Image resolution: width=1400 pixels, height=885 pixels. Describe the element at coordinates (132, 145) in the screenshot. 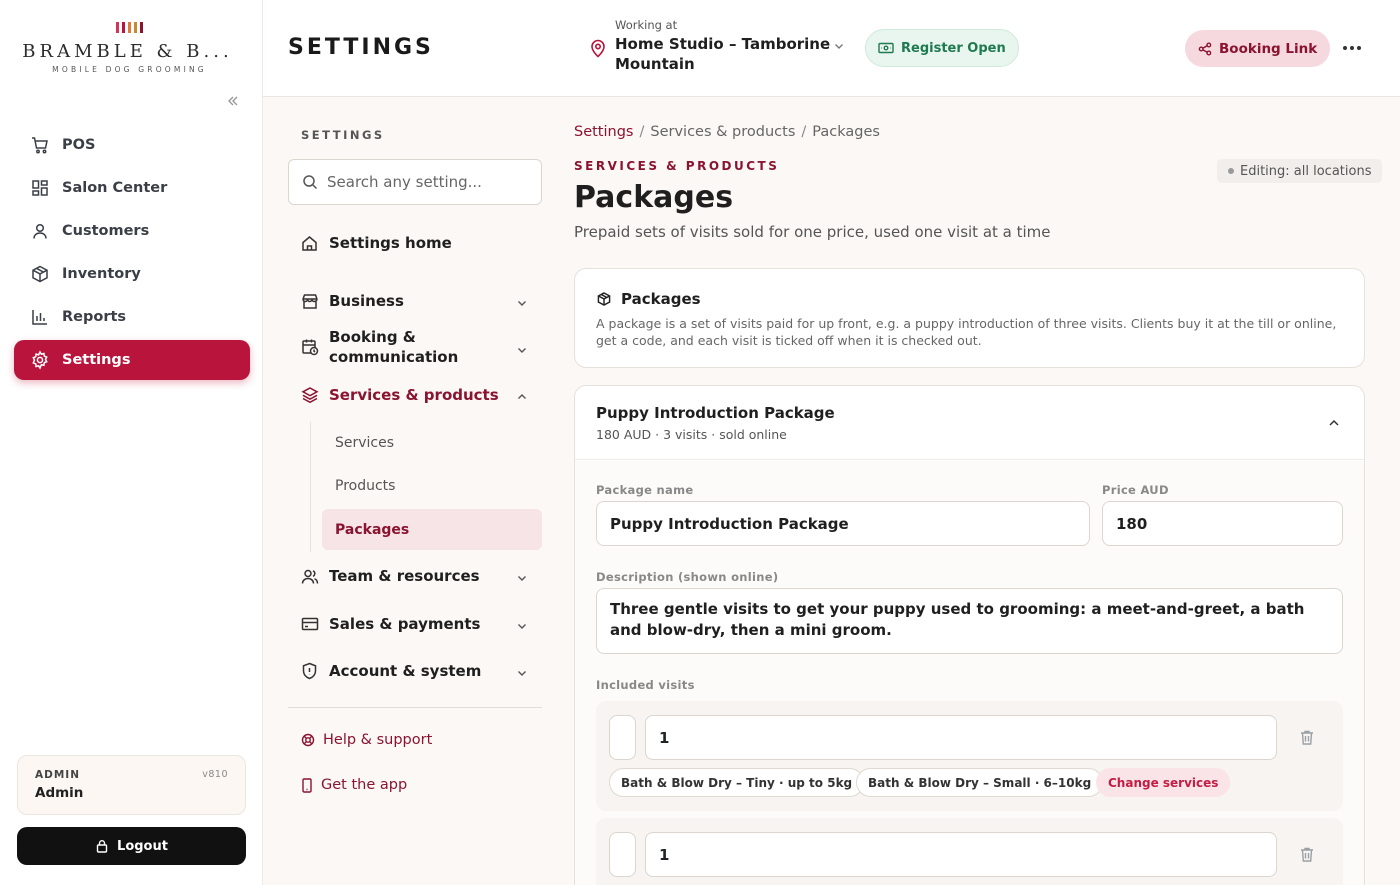

I see `nav-item-pos: POS` at that location.